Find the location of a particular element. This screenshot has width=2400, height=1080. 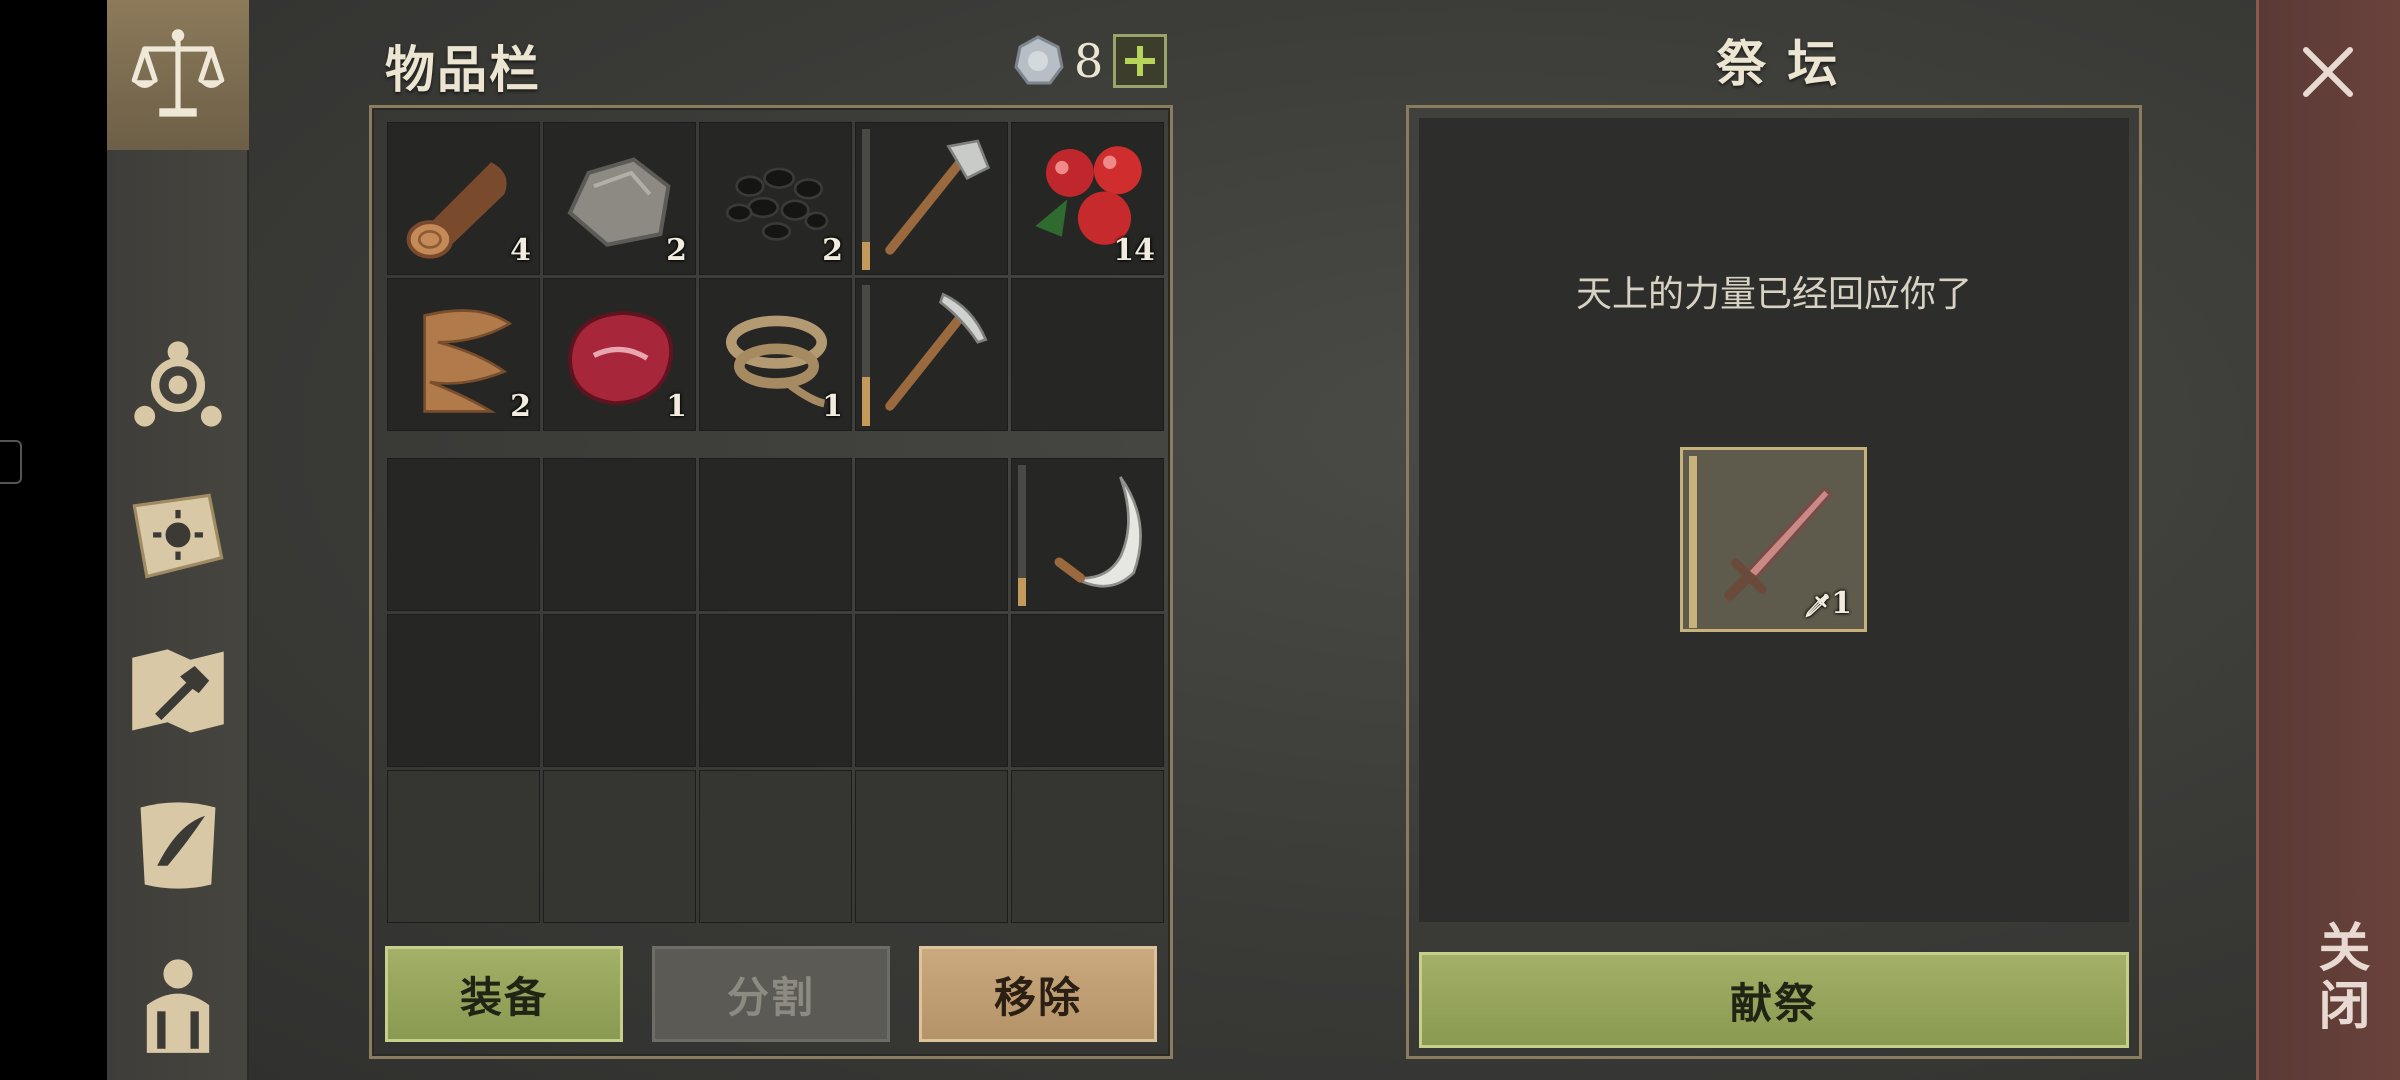

sidebar-tab-journal is located at coordinates (178, 537).